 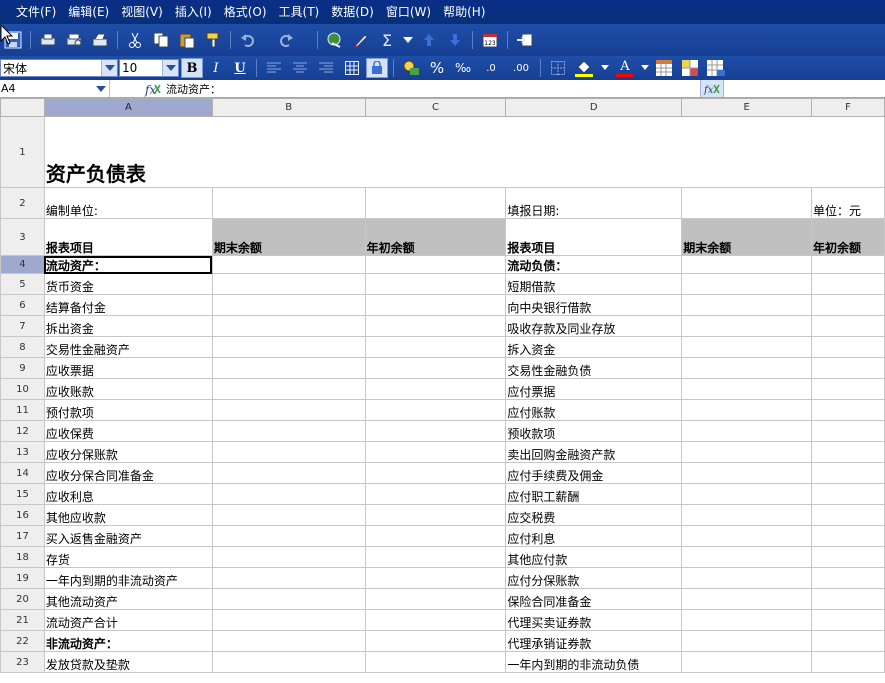 What do you see at coordinates (274, 68) in the screenshot?
I see `align-left-icon` at bounding box center [274, 68].